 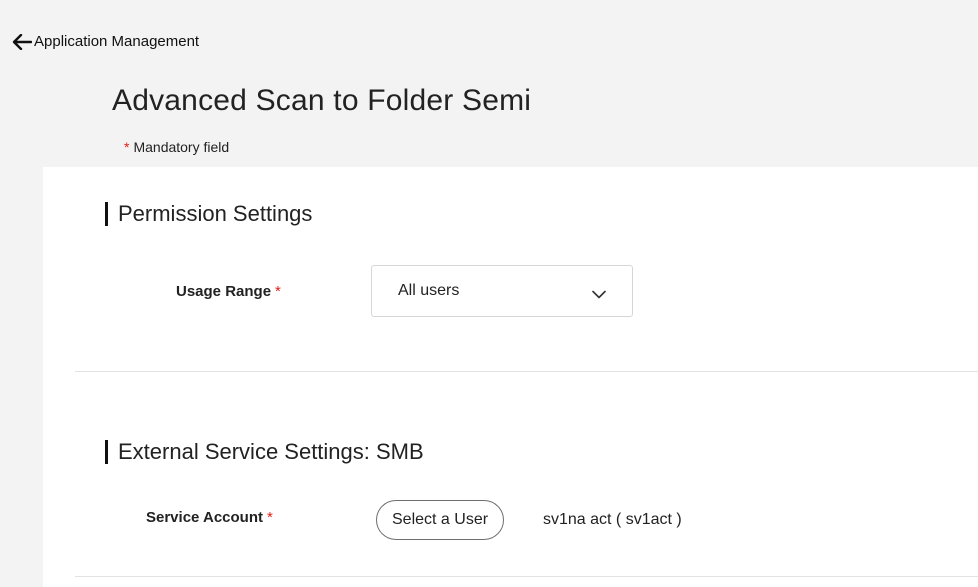 What do you see at coordinates (612, 519) in the screenshot?
I see `selected-service-account: sv1na act ( sv1act )` at bounding box center [612, 519].